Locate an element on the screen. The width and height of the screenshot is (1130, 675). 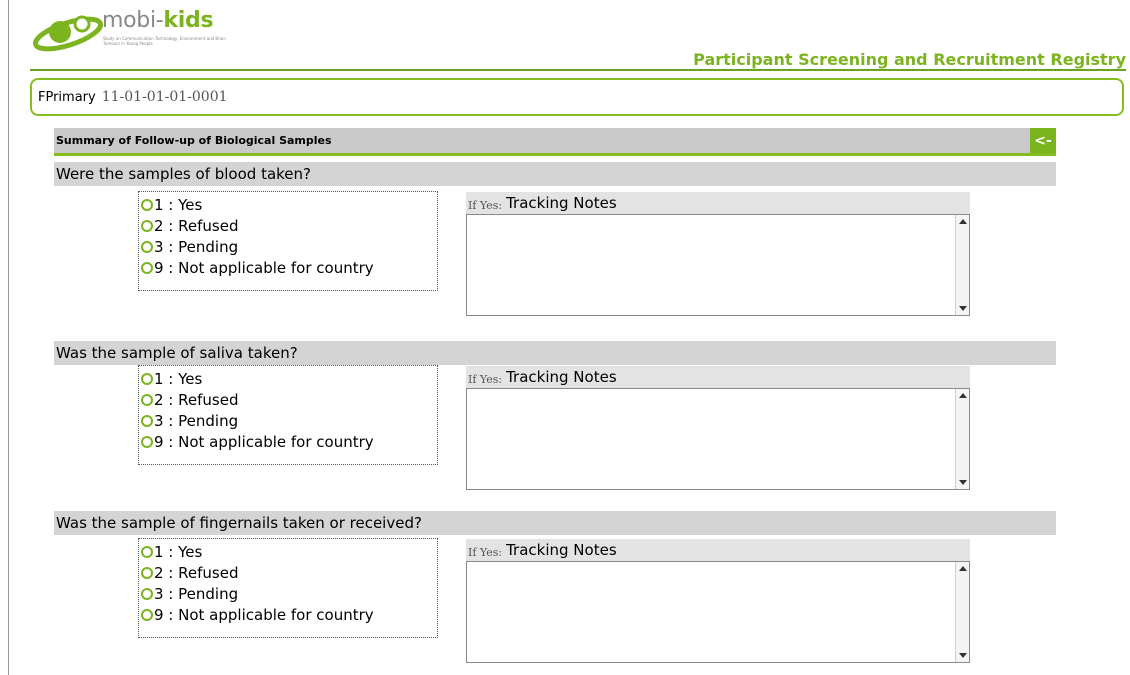
header-divider is located at coordinates (578, 70).